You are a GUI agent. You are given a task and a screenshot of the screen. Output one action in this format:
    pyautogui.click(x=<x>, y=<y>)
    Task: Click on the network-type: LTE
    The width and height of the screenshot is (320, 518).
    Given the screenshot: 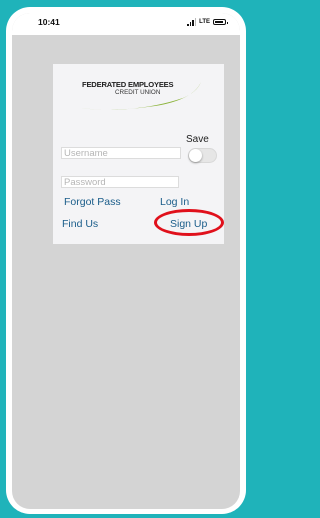 What is the action you would take?
    pyautogui.click(x=204, y=22)
    